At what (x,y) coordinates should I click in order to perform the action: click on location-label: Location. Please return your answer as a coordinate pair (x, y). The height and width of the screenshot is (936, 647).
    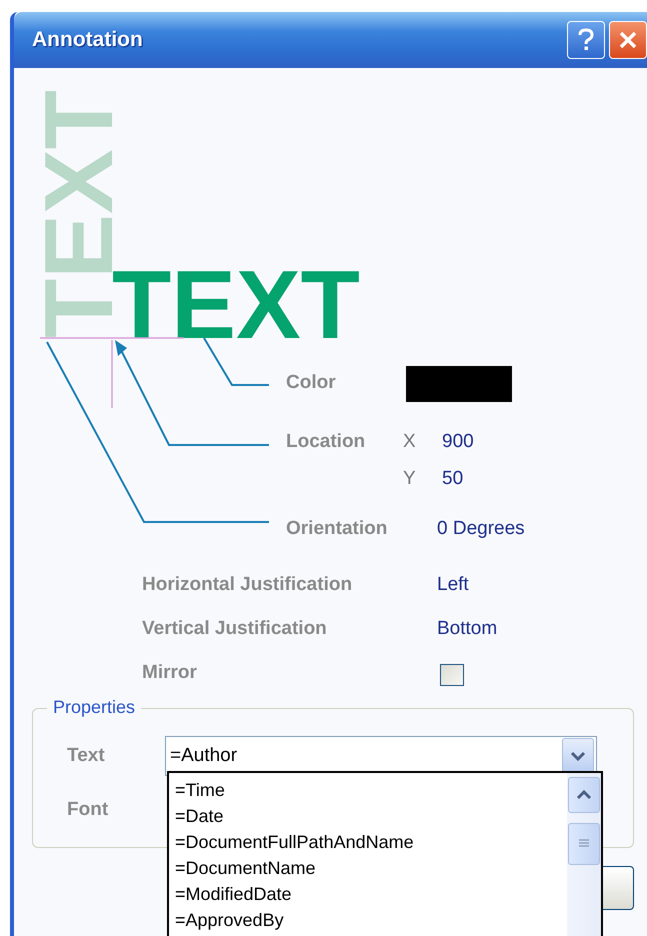
    Looking at the image, I should click on (326, 442).